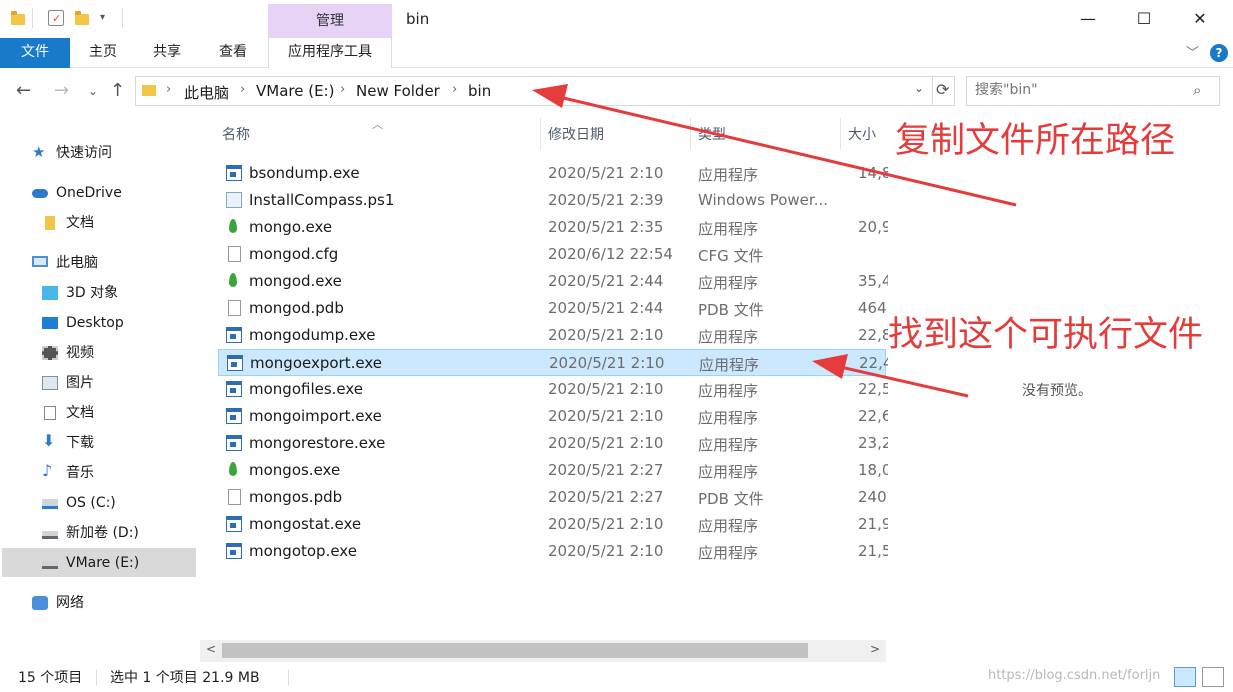  What do you see at coordinates (862, 134) in the screenshot?
I see `column-header-size: 大小` at bounding box center [862, 134].